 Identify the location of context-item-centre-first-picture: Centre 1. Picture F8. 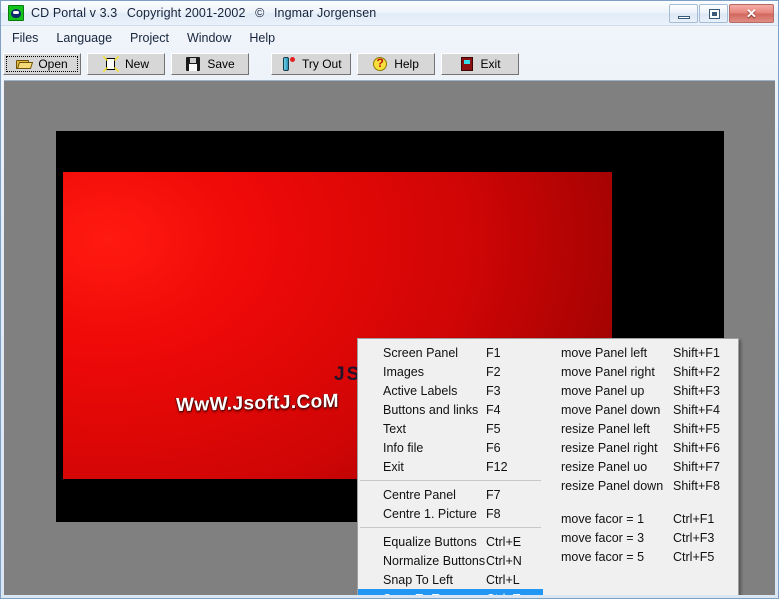
(450, 513).